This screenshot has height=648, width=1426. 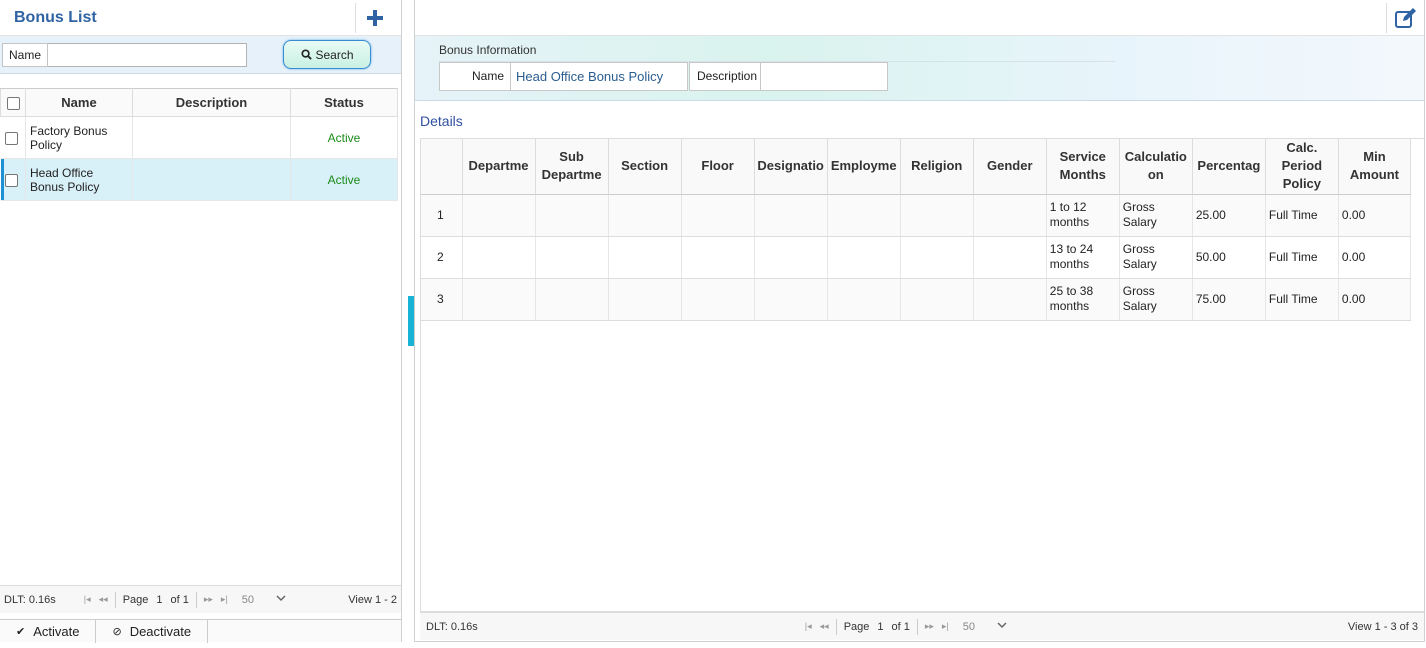 What do you see at coordinates (372, 599) in the screenshot?
I see `view-range: View 1 - 2` at bounding box center [372, 599].